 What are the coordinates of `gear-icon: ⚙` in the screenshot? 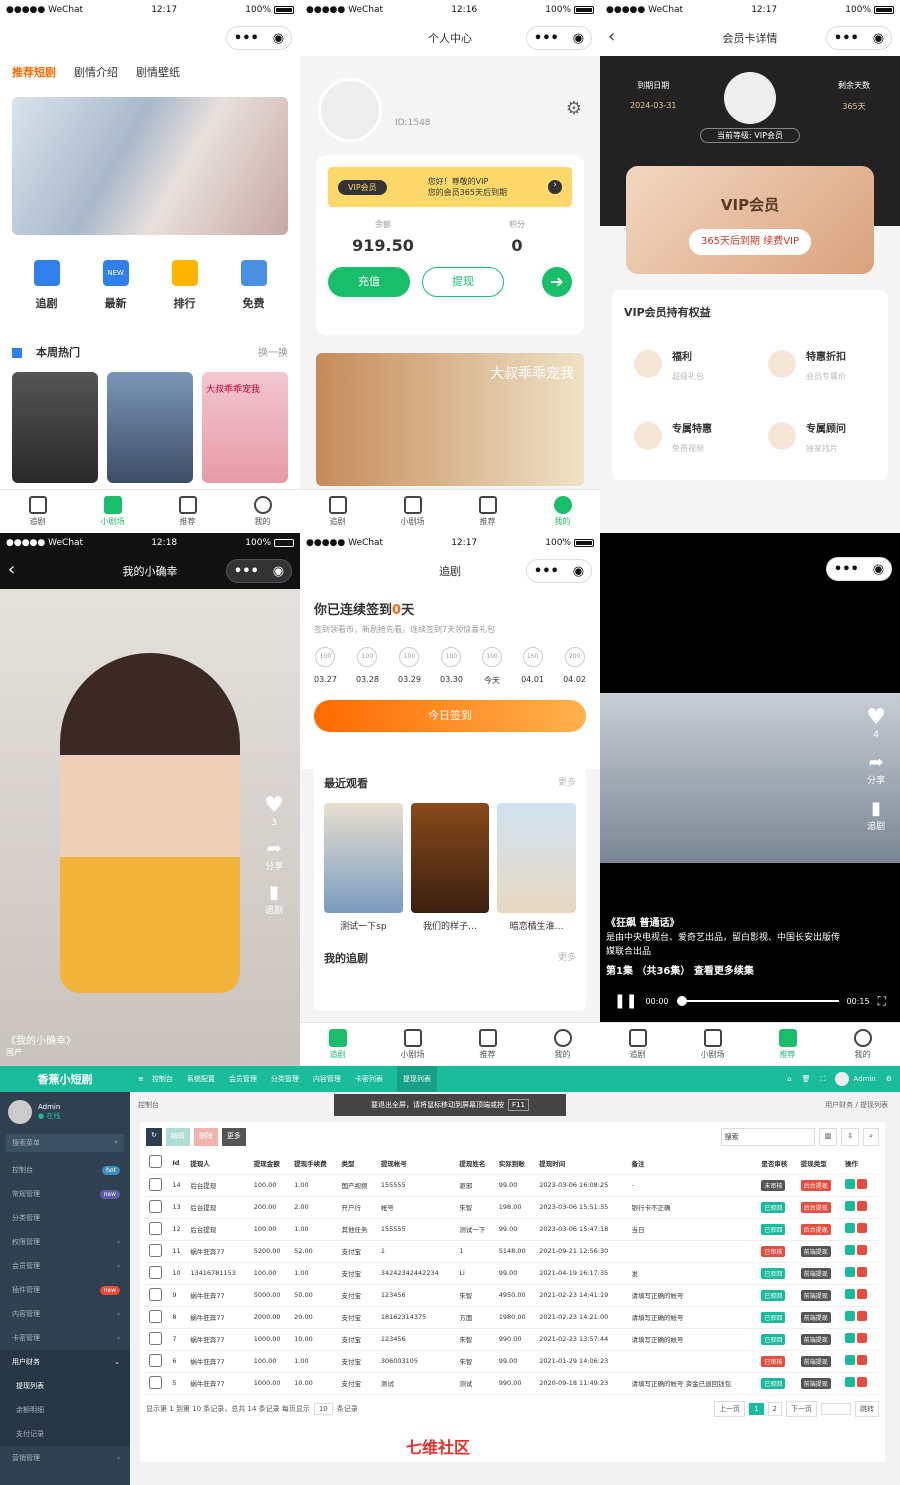 It's located at (889, 1079).